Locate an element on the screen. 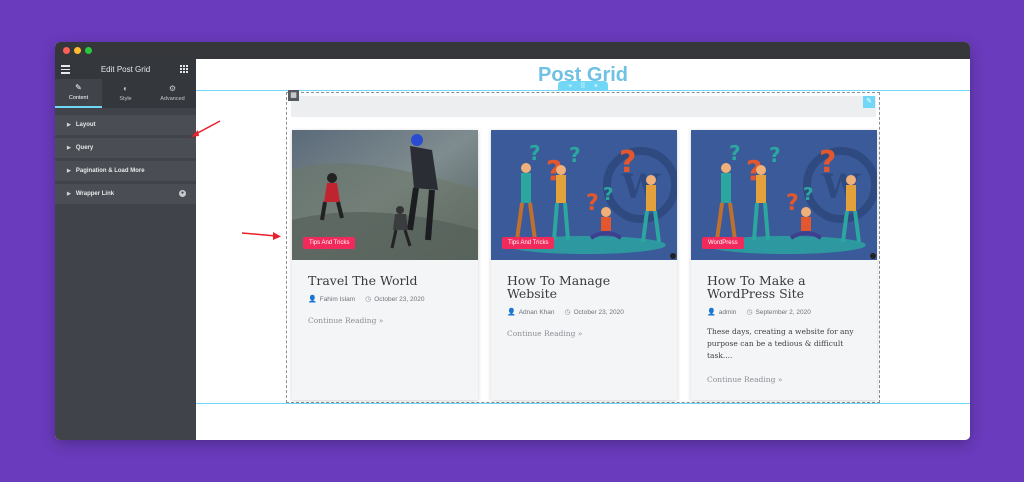  widget-top-bar is located at coordinates (583, 106).